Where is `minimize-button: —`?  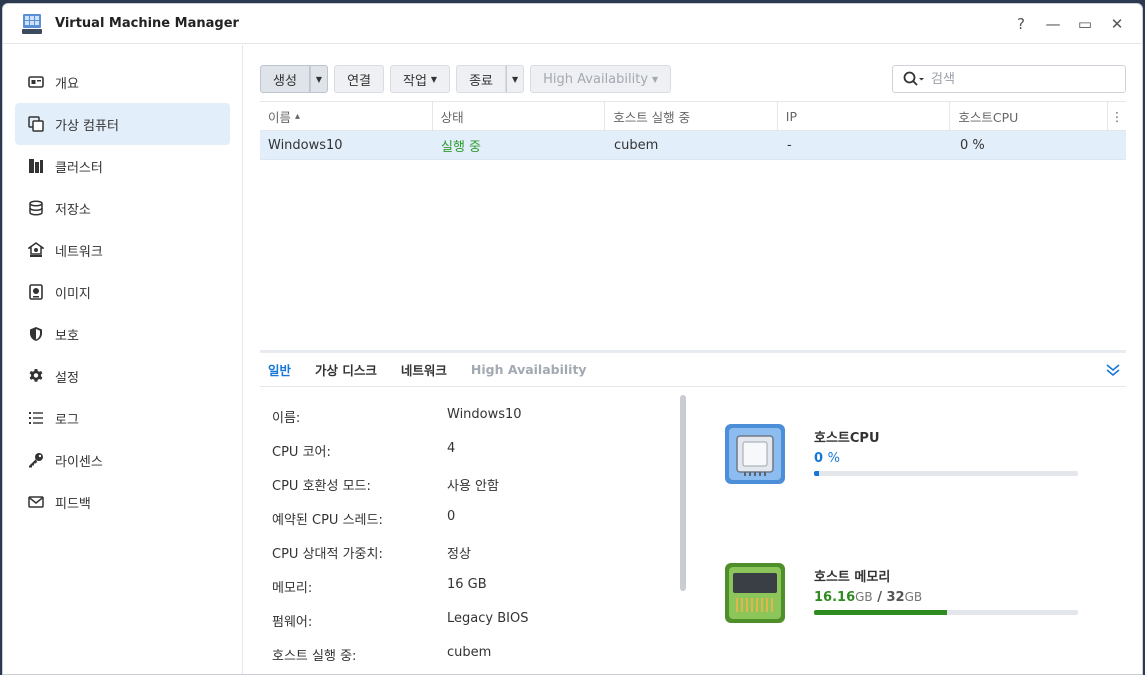 minimize-button: — is located at coordinates (1053, 24).